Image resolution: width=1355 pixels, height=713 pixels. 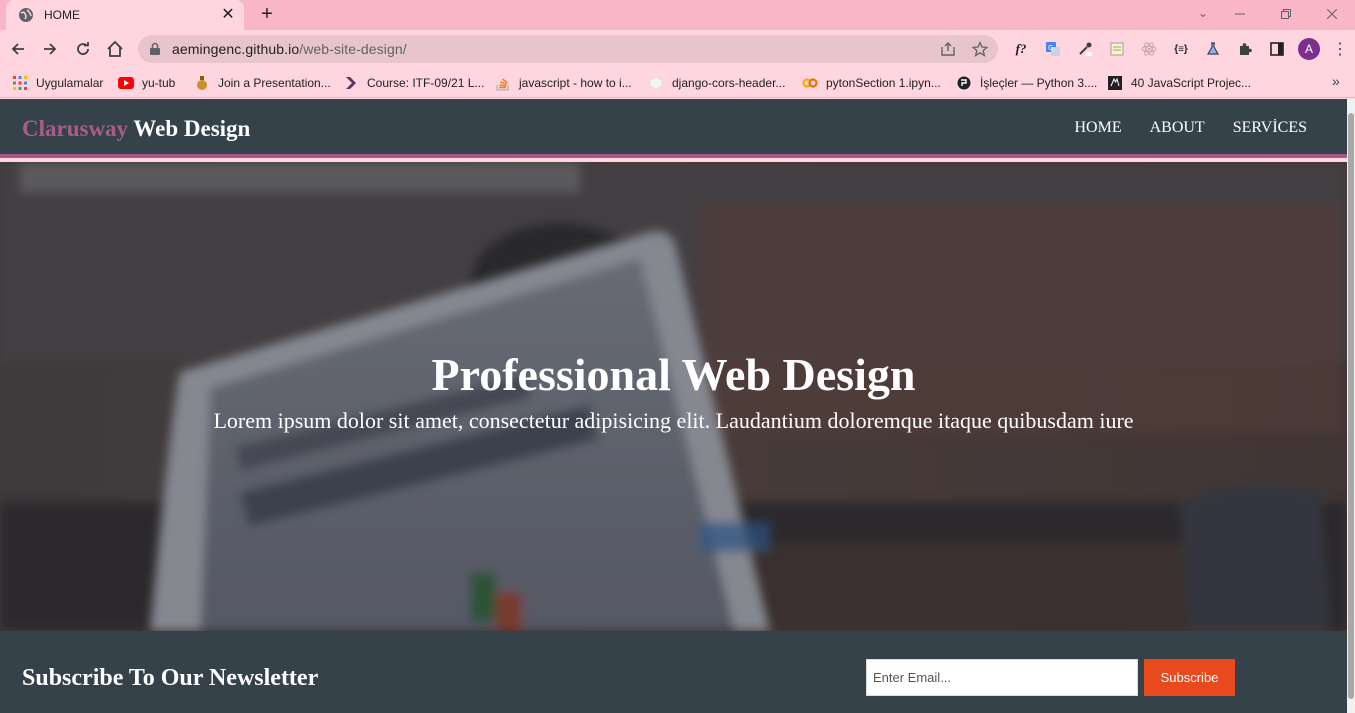 What do you see at coordinates (126, 83) in the screenshot?
I see `youtube-icon` at bounding box center [126, 83].